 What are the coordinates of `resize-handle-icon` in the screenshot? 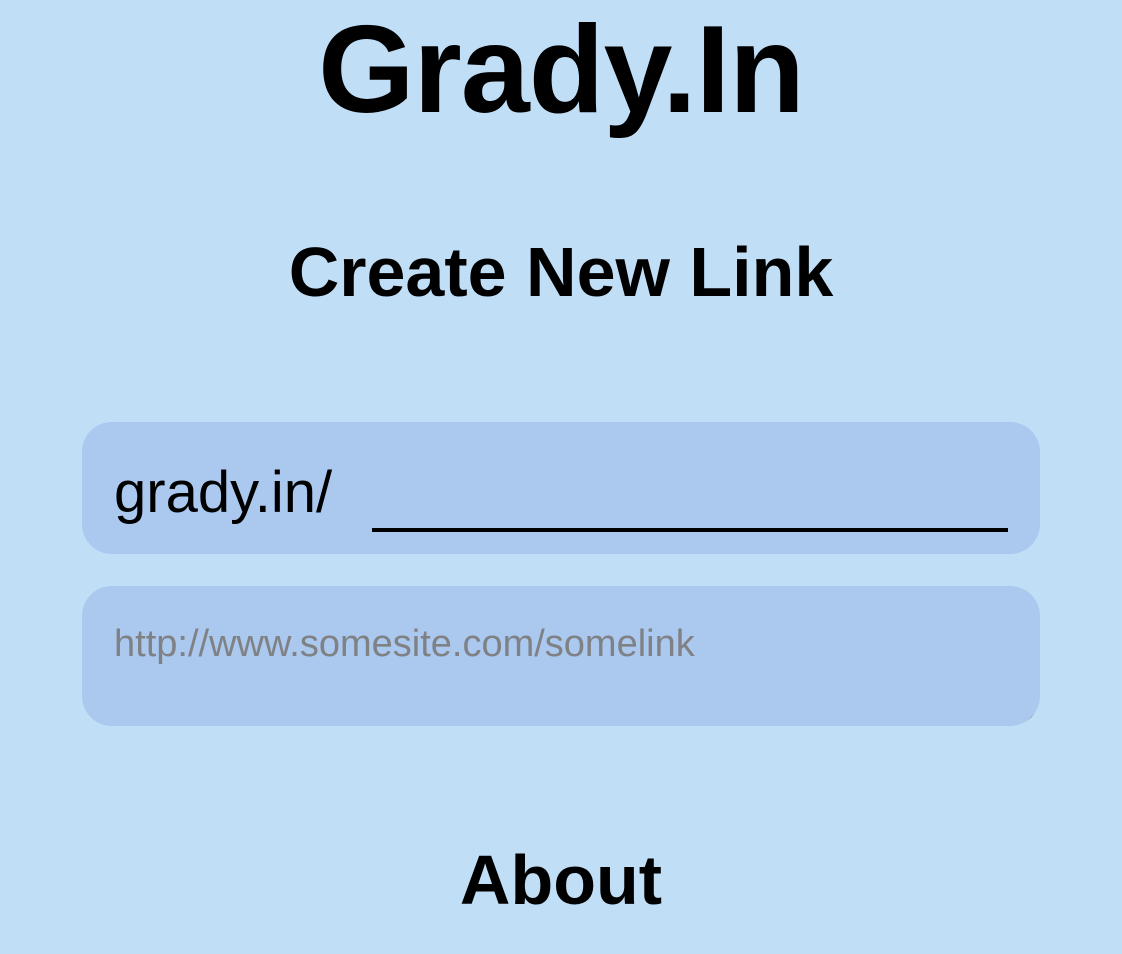 It's located at (1030, 717).